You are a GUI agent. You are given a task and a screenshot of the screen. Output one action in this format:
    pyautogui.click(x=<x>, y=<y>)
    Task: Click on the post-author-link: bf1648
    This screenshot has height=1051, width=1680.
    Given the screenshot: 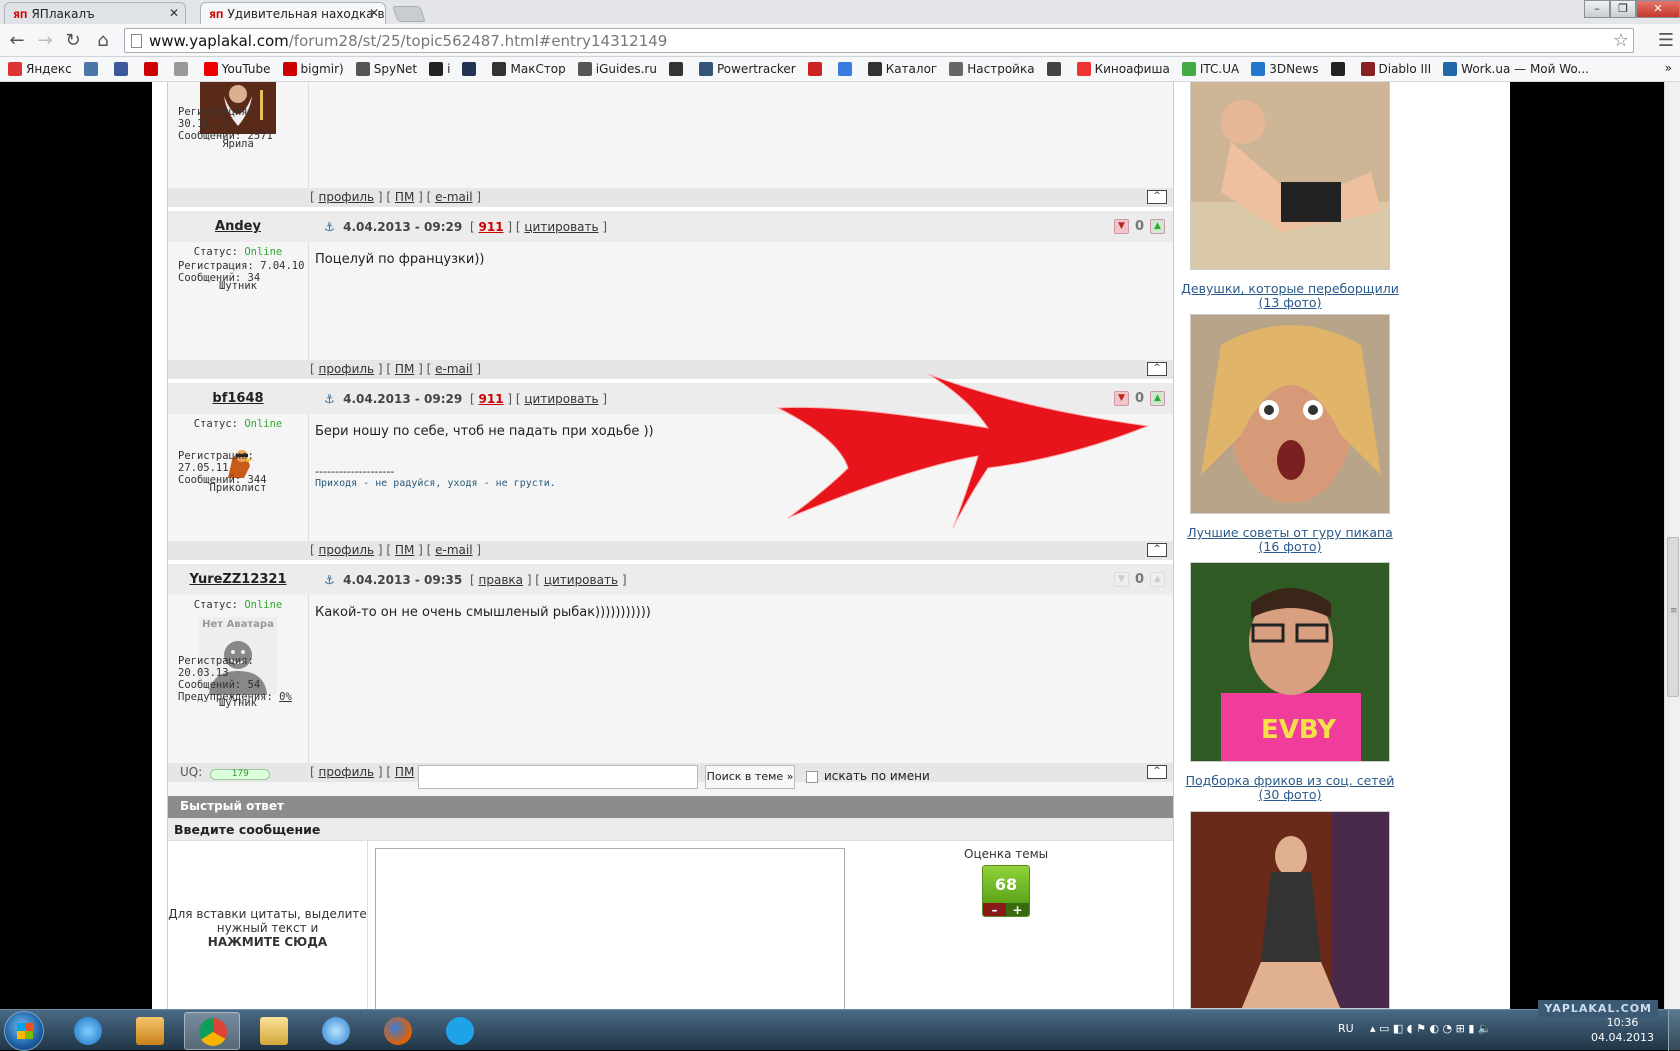 What is the action you would take?
    pyautogui.click(x=238, y=398)
    